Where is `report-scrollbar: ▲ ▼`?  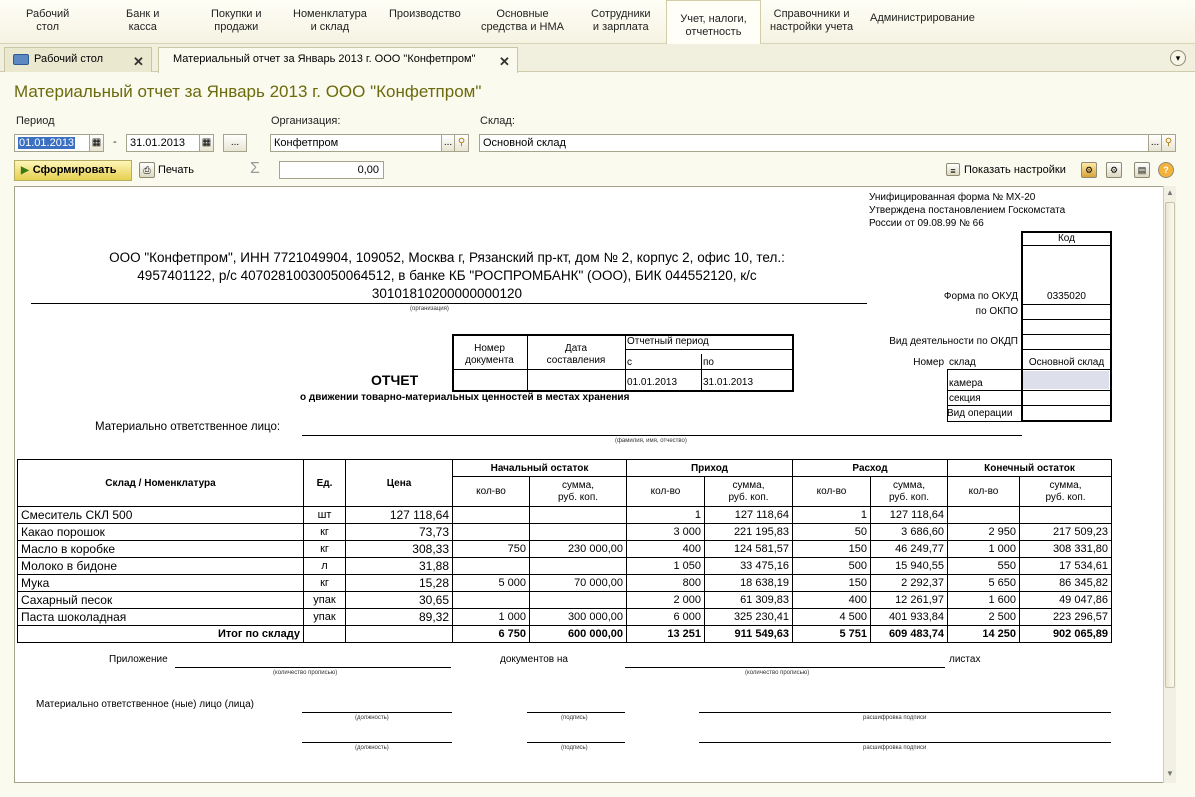
report-scrollbar: ▲ ▼ is located at coordinates (1169, 484).